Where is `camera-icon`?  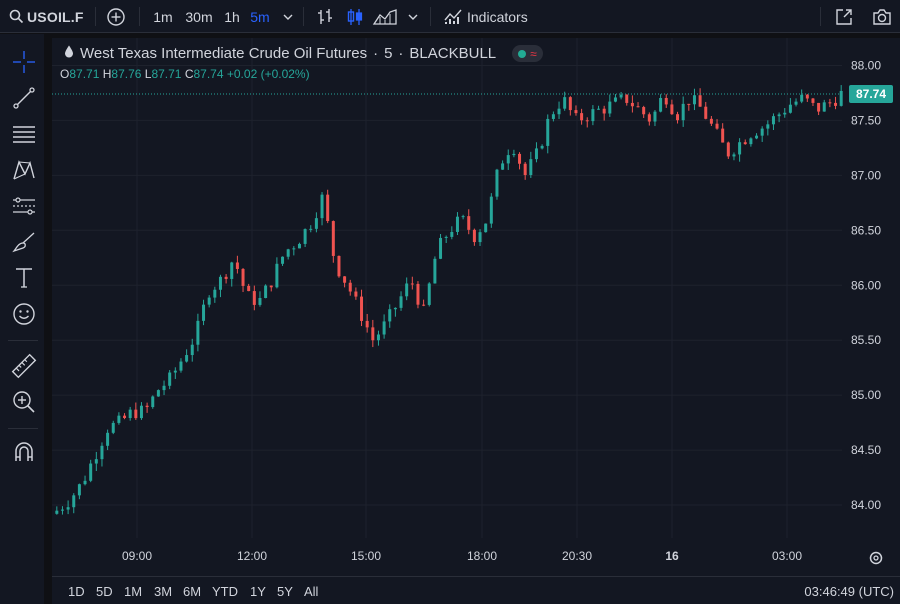
camera-icon is located at coordinates (882, 16).